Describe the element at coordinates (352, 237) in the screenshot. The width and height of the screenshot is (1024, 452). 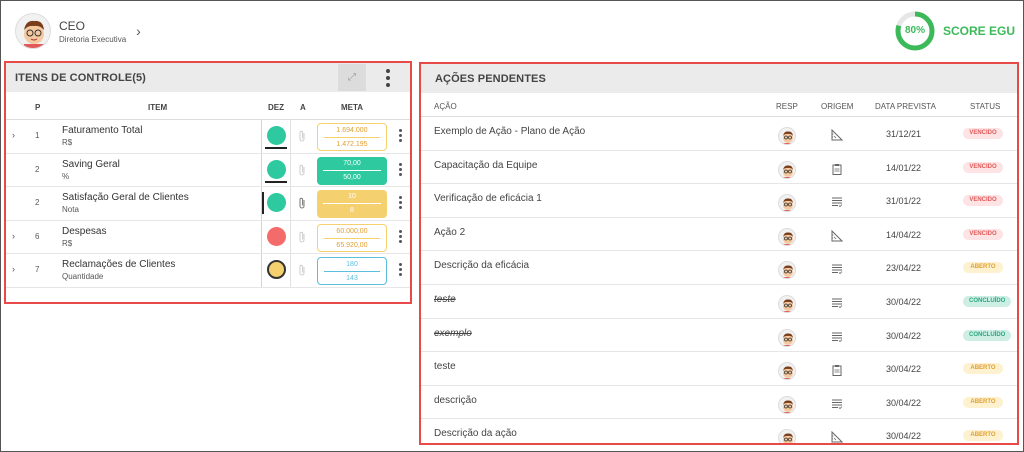
I see `meta-box: 60.000,00 65.920,00` at that location.